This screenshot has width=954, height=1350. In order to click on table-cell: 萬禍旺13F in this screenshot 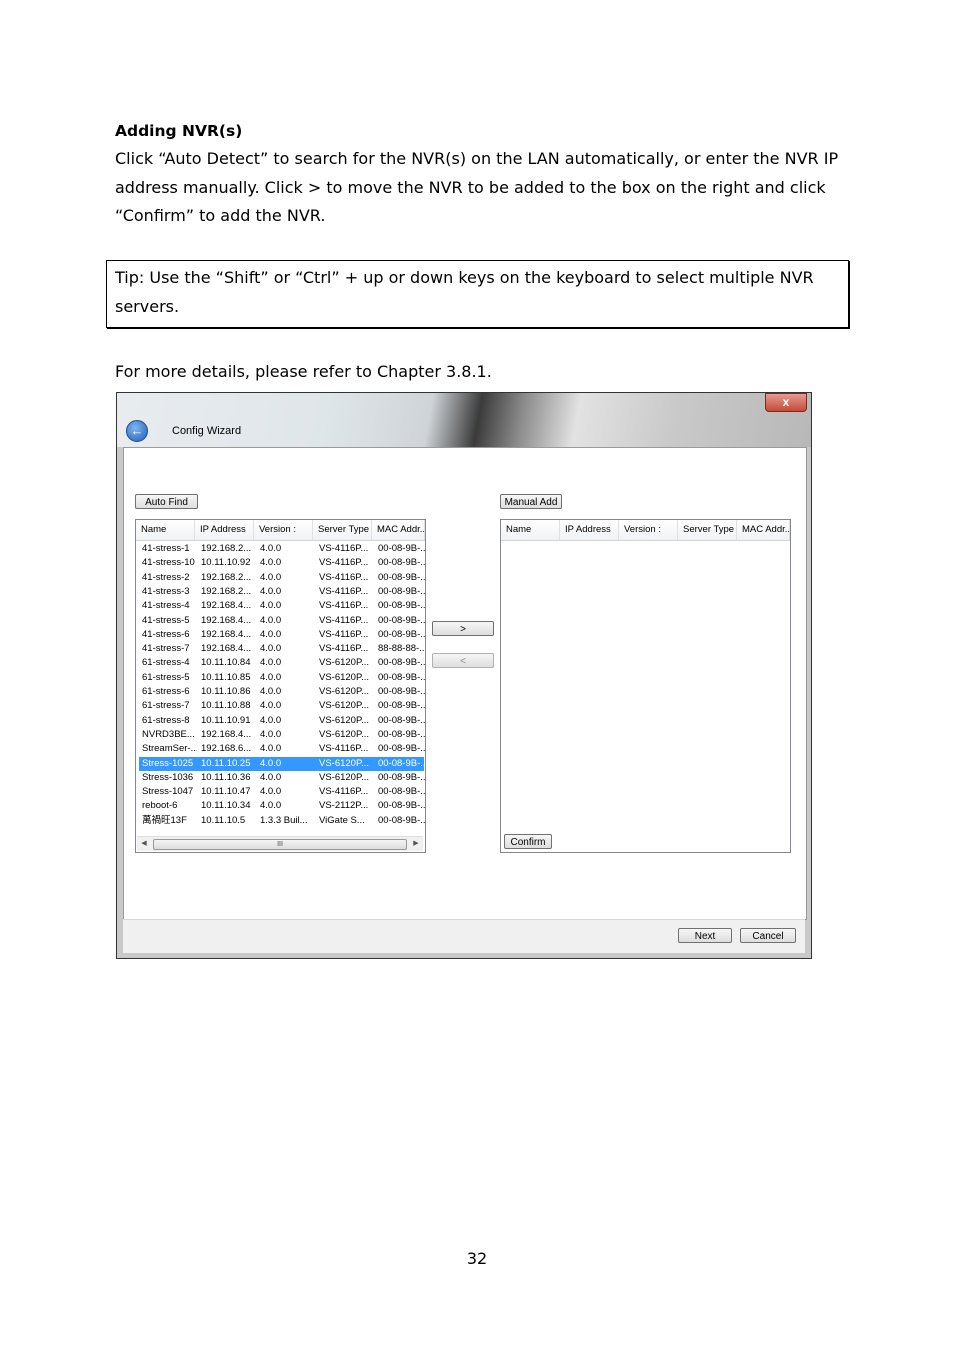, I will do `click(164, 820)`.